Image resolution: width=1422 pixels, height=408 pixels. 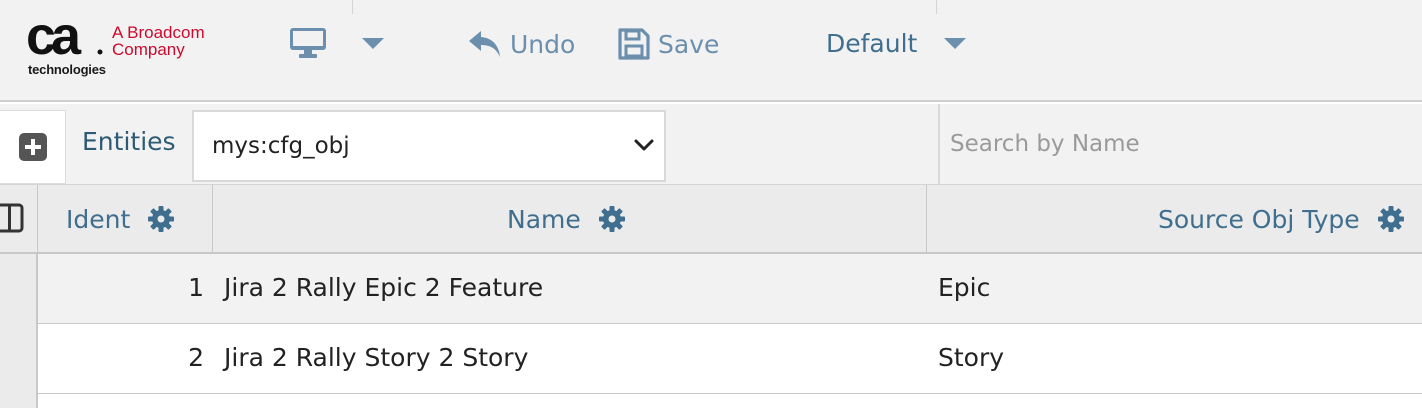 I want to click on column-header-ident: Ident, so click(x=120, y=219).